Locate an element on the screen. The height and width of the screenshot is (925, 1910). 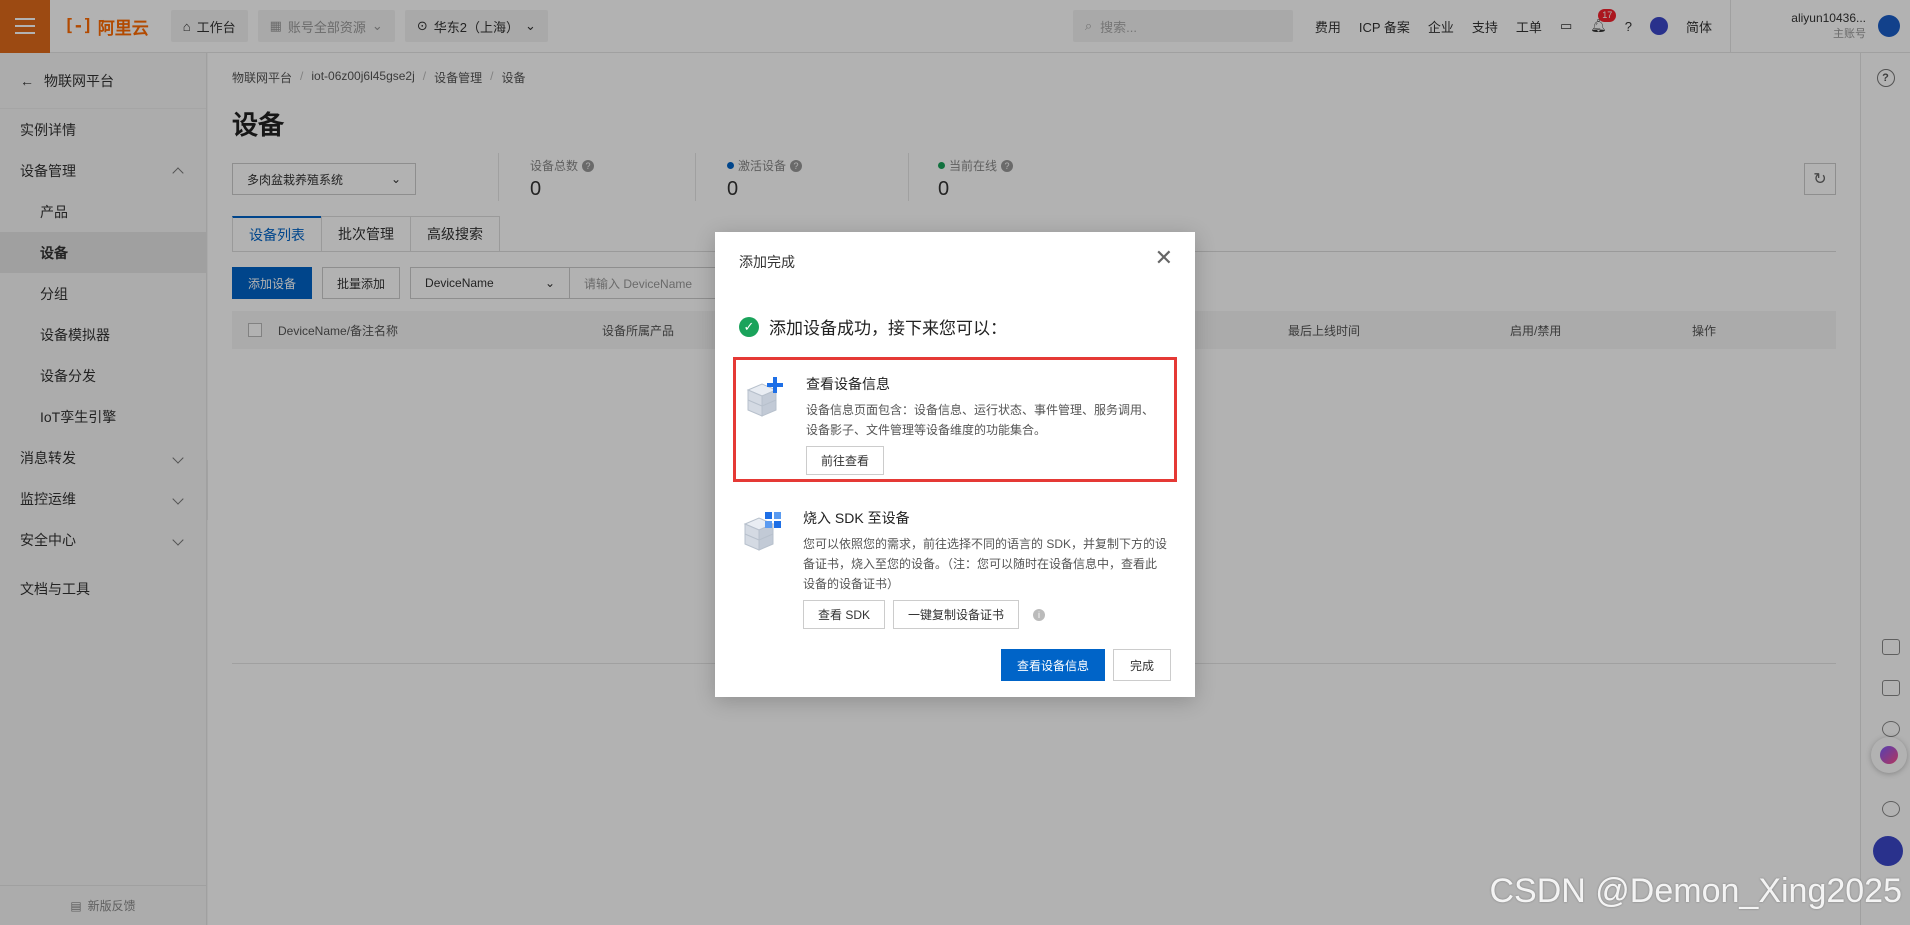
dialog-footer: 查看设备信息 完成 is located at coordinates (1085, 665).